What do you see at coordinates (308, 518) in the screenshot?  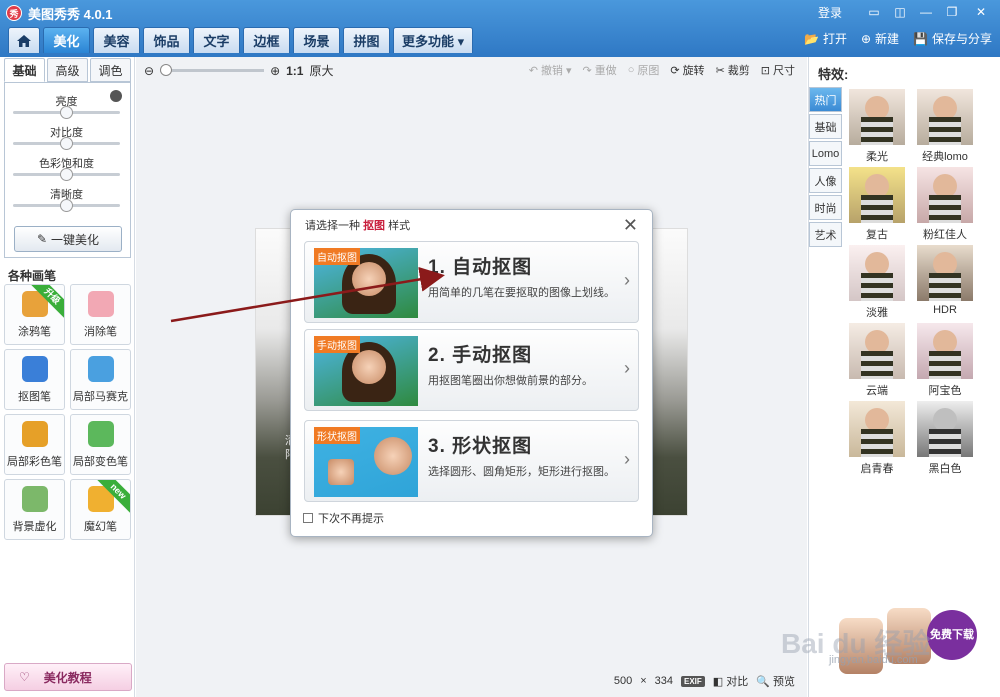 I see `dont-show-checkbox` at bounding box center [308, 518].